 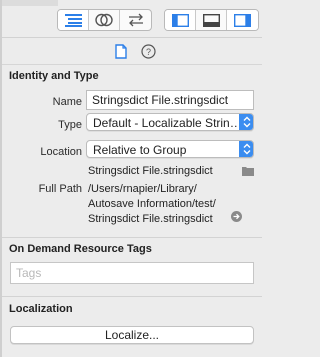 I want to click on toggle-utilities-button, so click(x=242, y=20).